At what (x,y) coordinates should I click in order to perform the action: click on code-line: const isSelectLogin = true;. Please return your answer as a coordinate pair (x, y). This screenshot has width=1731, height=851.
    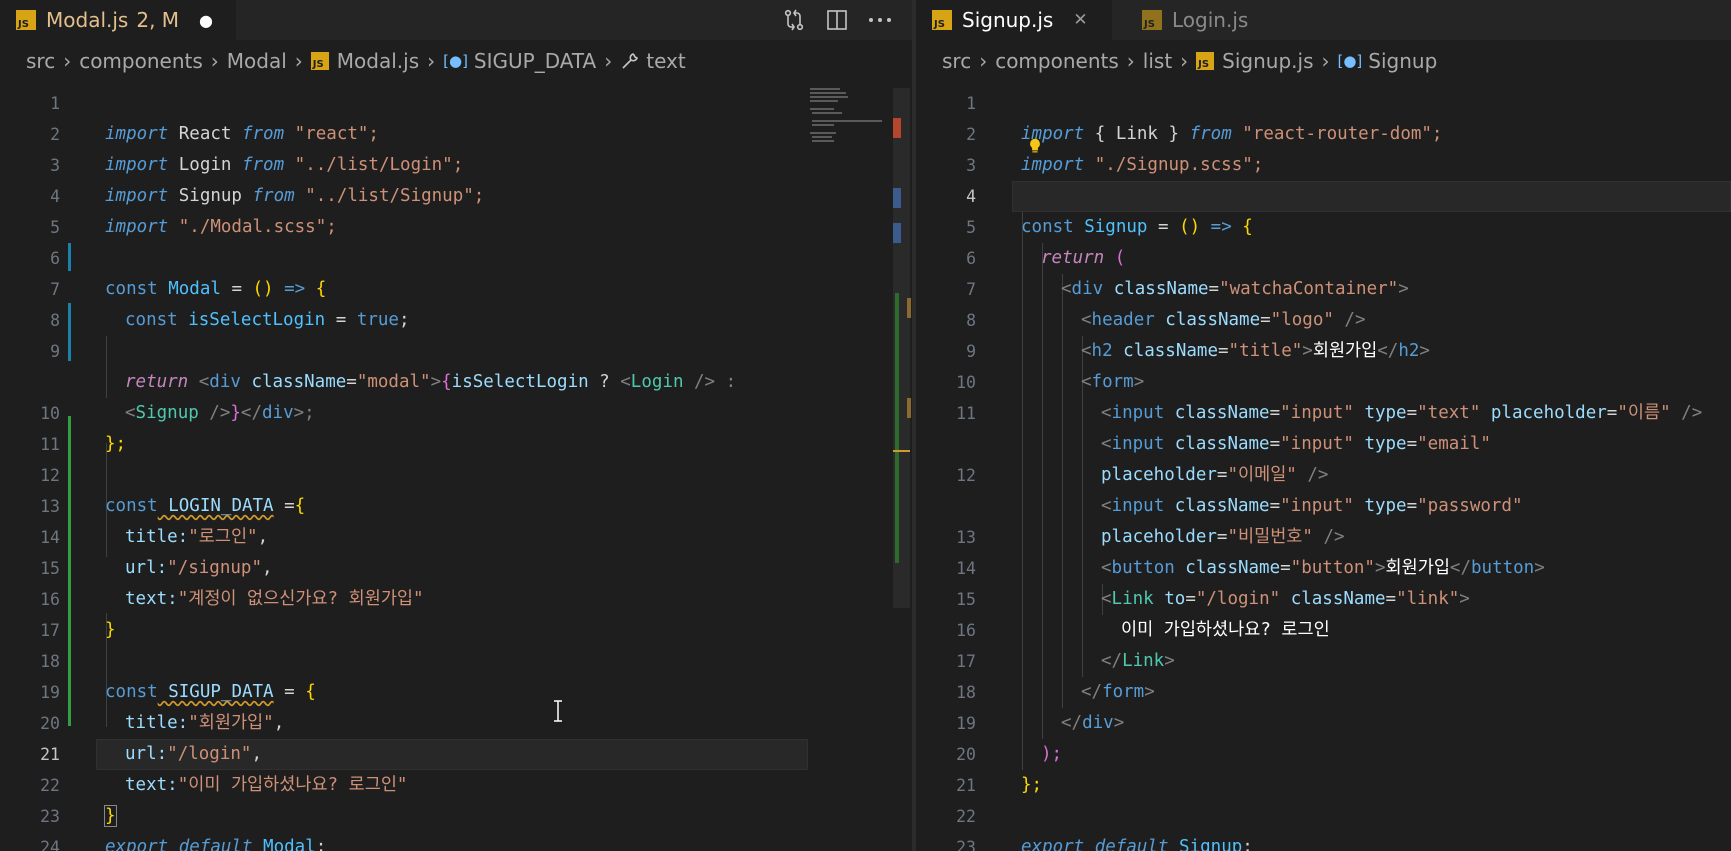
    Looking at the image, I should click on (267, 320).